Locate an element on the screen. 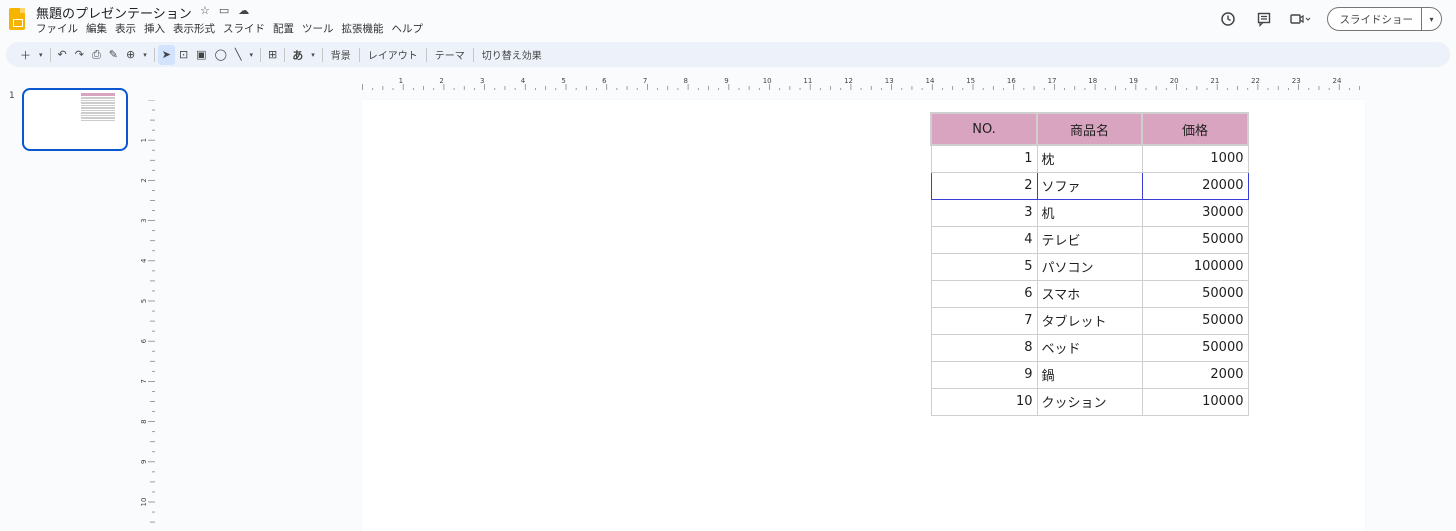 The width and height of the screenshot is (1456, 531). select-cursor-icon: ➤ is located at coordinates (166, 54).